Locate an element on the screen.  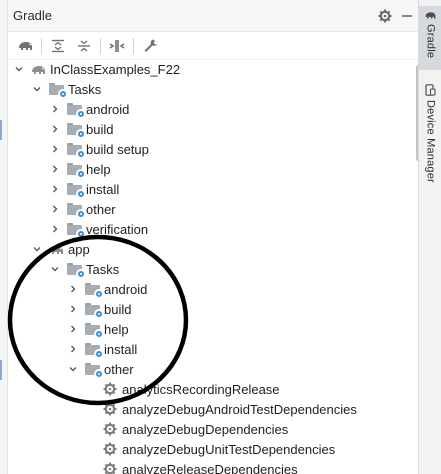
right-tool-strip: Gradle Device Manager is located at coordinates (429, 237).